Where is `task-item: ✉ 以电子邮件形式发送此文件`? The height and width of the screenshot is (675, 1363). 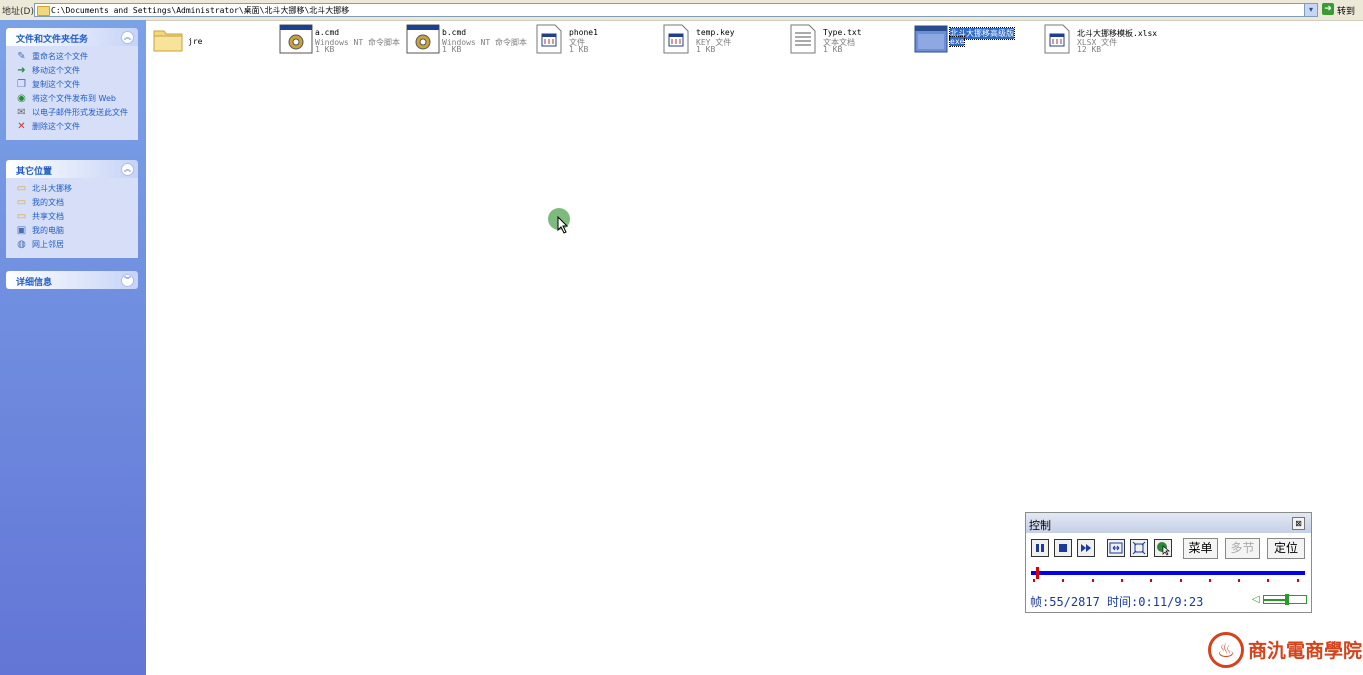
task-item: ✉ 以电子邮件形式发送此文件 is located at coordinates (72, 113).